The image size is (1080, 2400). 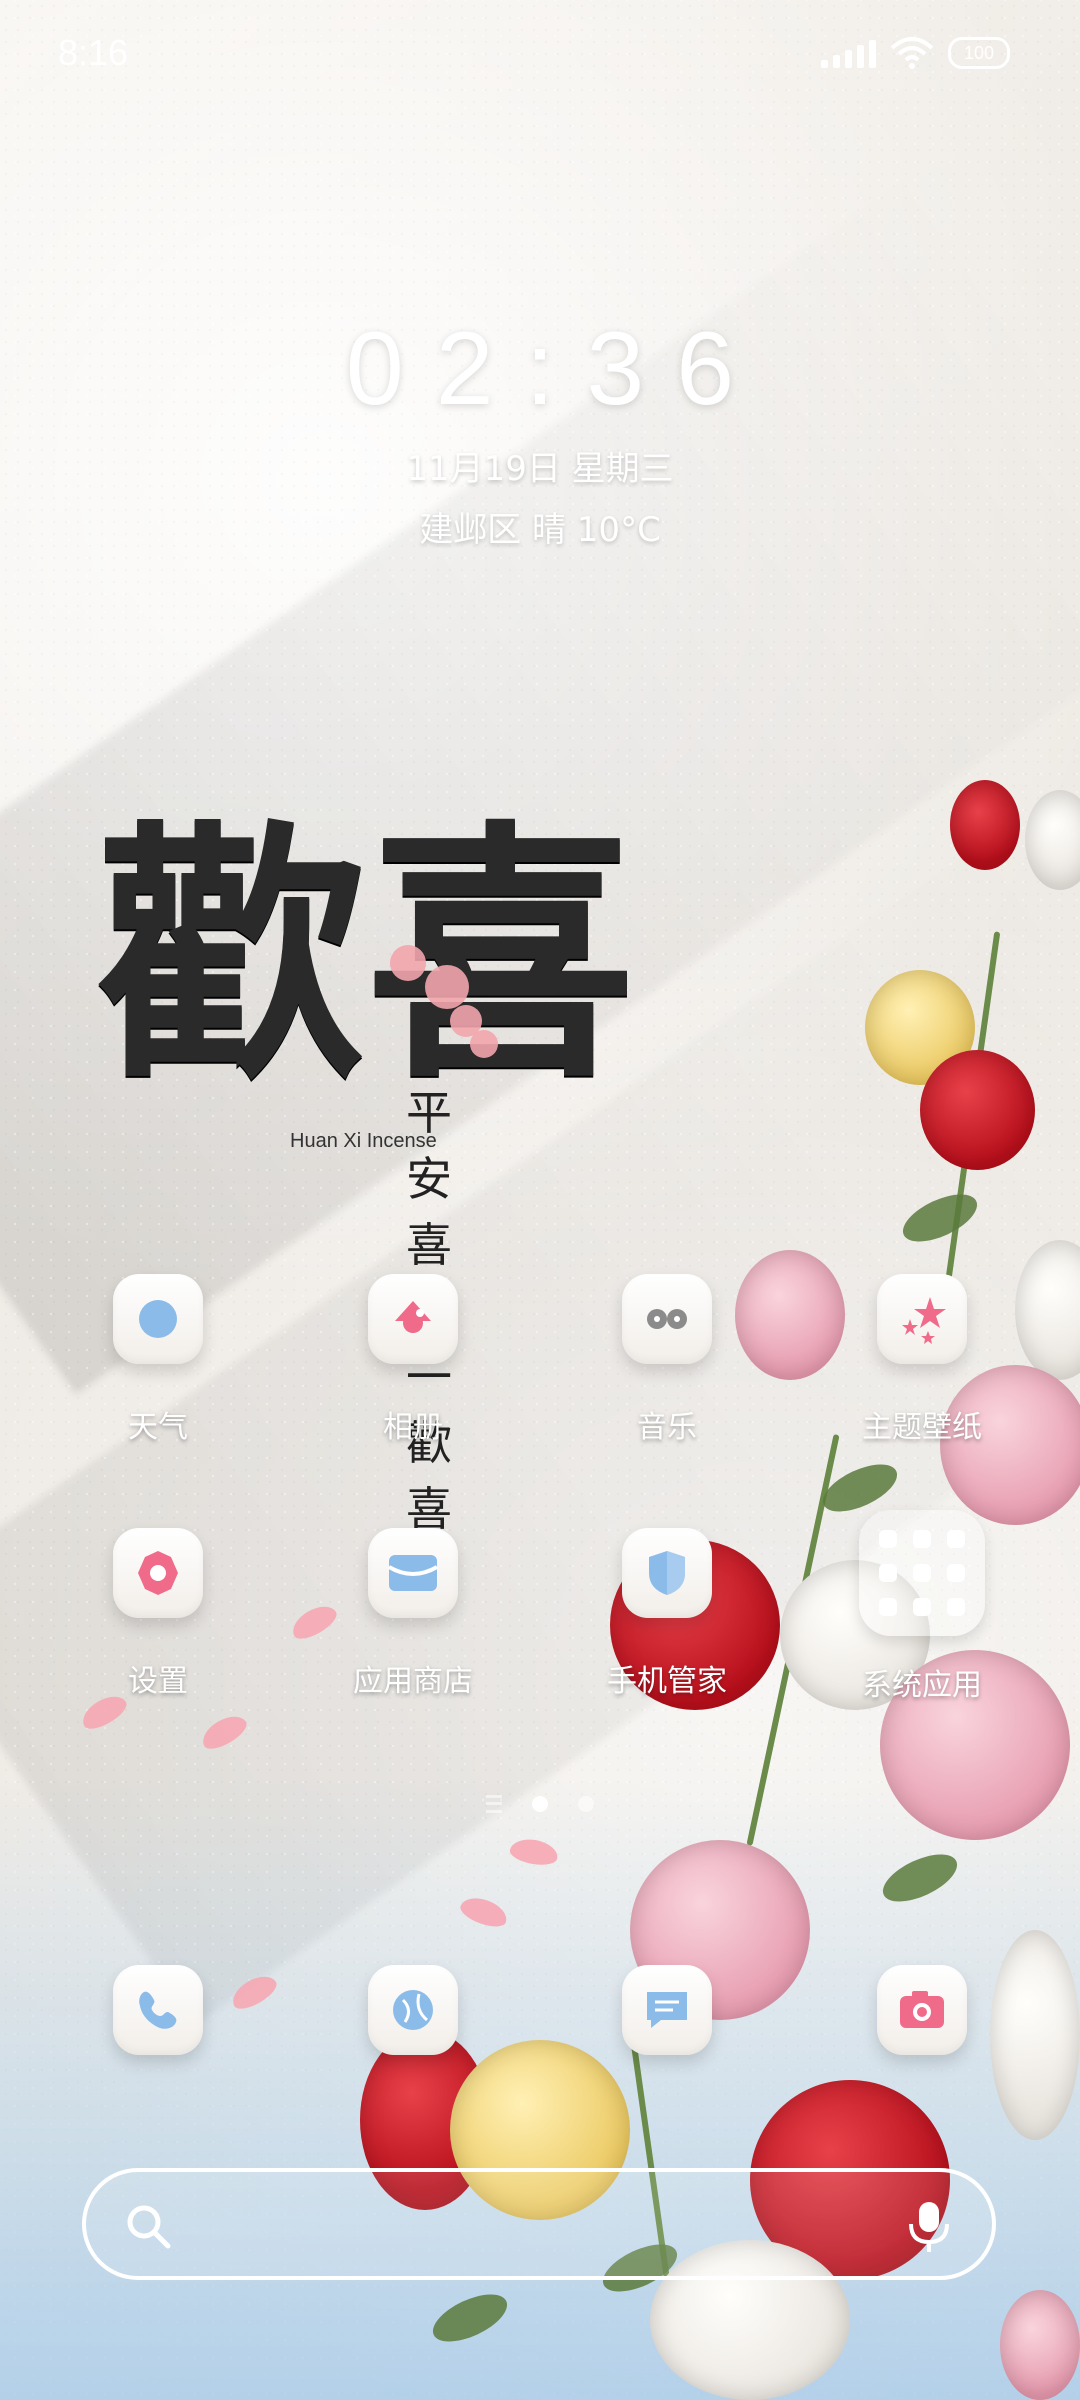 What do you see at coordinates (540, 430) in the screenshot?
I see `clock-widget: 02:36 11月19日 星期三 建邺区 晴 10°C` at bounding box center [540, 430].